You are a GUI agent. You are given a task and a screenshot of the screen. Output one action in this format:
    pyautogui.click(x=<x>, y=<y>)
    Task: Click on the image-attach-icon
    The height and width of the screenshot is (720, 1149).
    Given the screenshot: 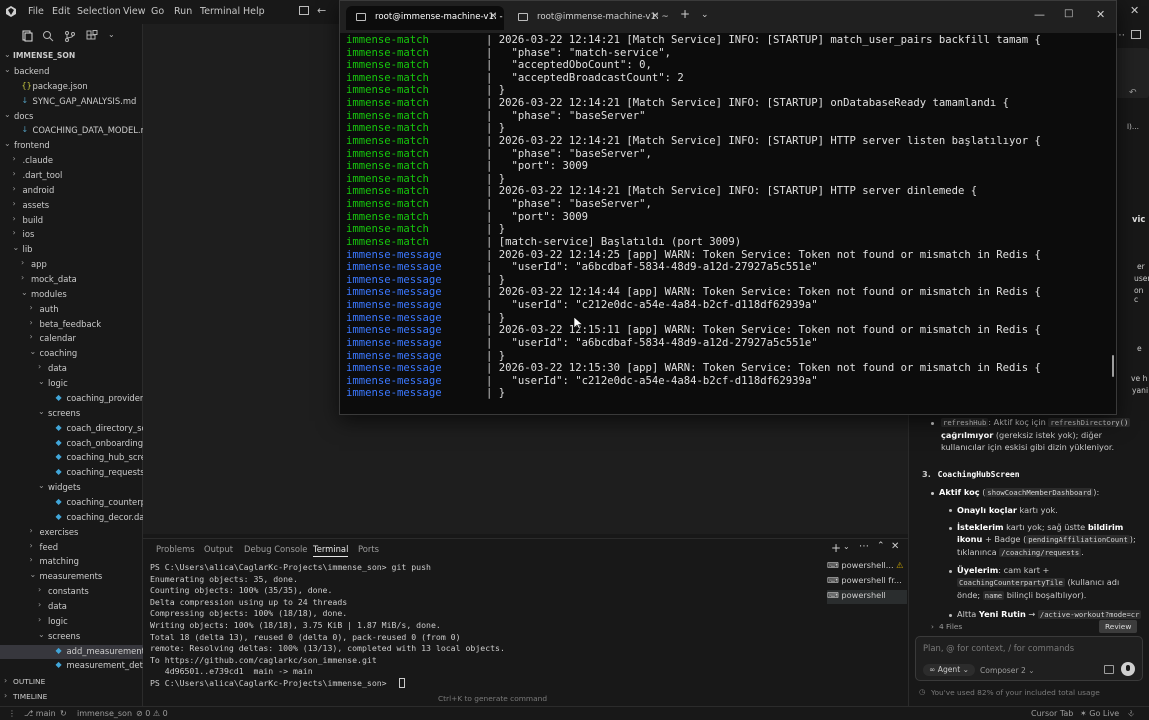 What is the action you would take?
    pyautogui.click(x=1109, y=669)
    